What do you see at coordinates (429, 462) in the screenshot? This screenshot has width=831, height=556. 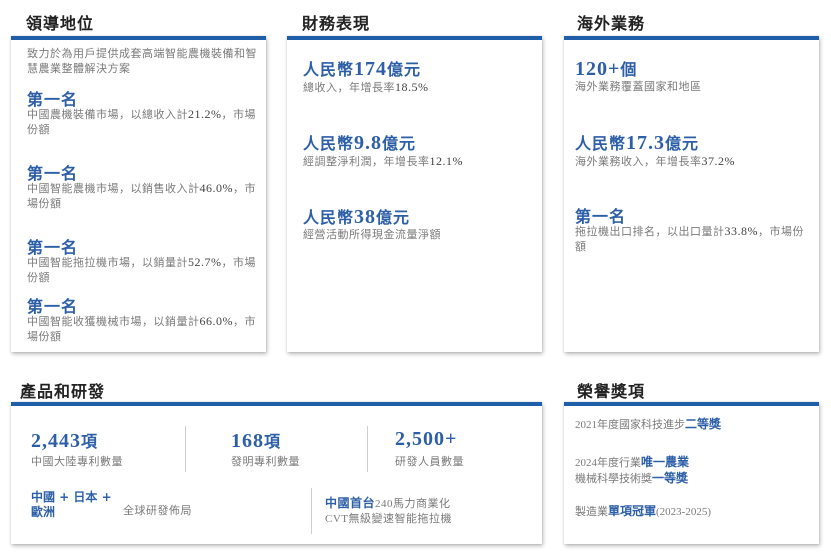 I see `products-rd-staff-label: 研發人員數量` at bounding box center [429, 462].